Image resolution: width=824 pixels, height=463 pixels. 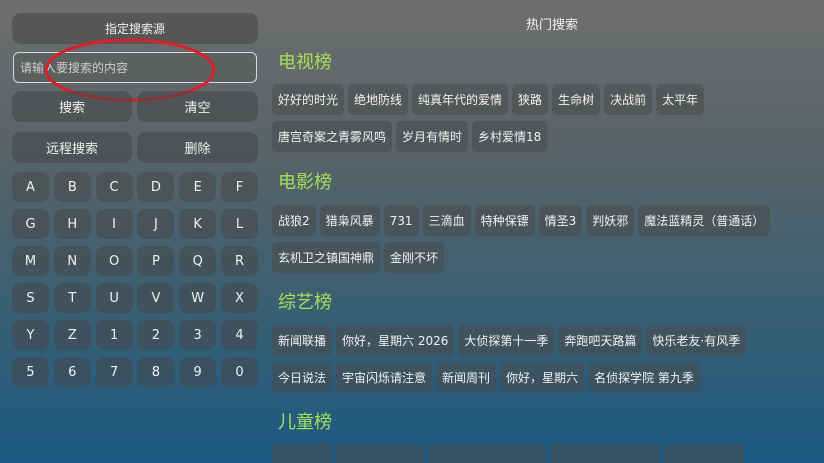 I want to click on virtual-keyboard: ABCDEF GHIJKL MNOPQR STUVWX YZ1234 567890, so click(x=135, y=279).